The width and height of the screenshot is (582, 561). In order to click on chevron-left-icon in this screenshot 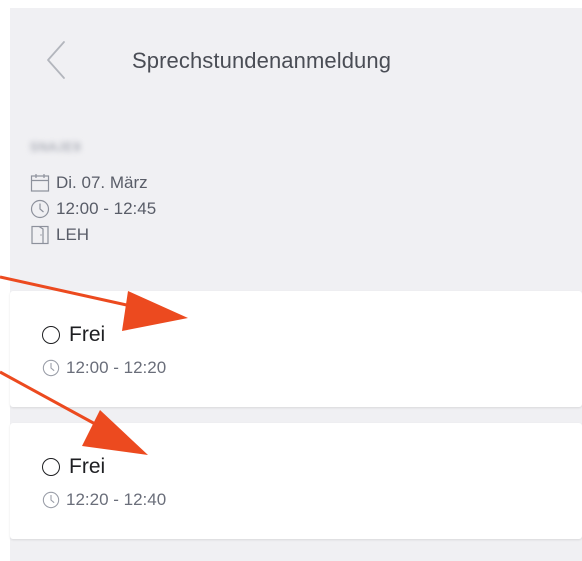, I will do `click(56, 60)`.